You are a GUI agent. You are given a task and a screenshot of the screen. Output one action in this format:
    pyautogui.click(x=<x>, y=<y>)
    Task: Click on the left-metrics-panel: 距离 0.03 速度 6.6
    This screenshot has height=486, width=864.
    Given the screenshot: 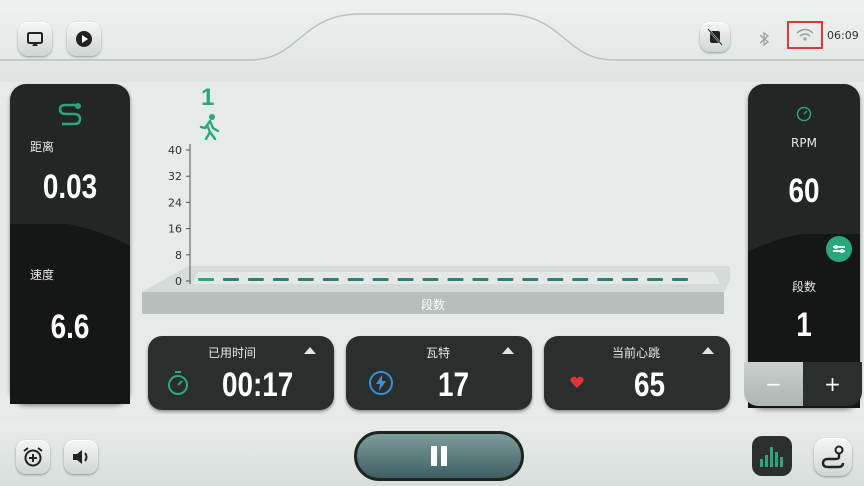 What is the action you would take?
    pyautogui.click(x=70, y=244)
    